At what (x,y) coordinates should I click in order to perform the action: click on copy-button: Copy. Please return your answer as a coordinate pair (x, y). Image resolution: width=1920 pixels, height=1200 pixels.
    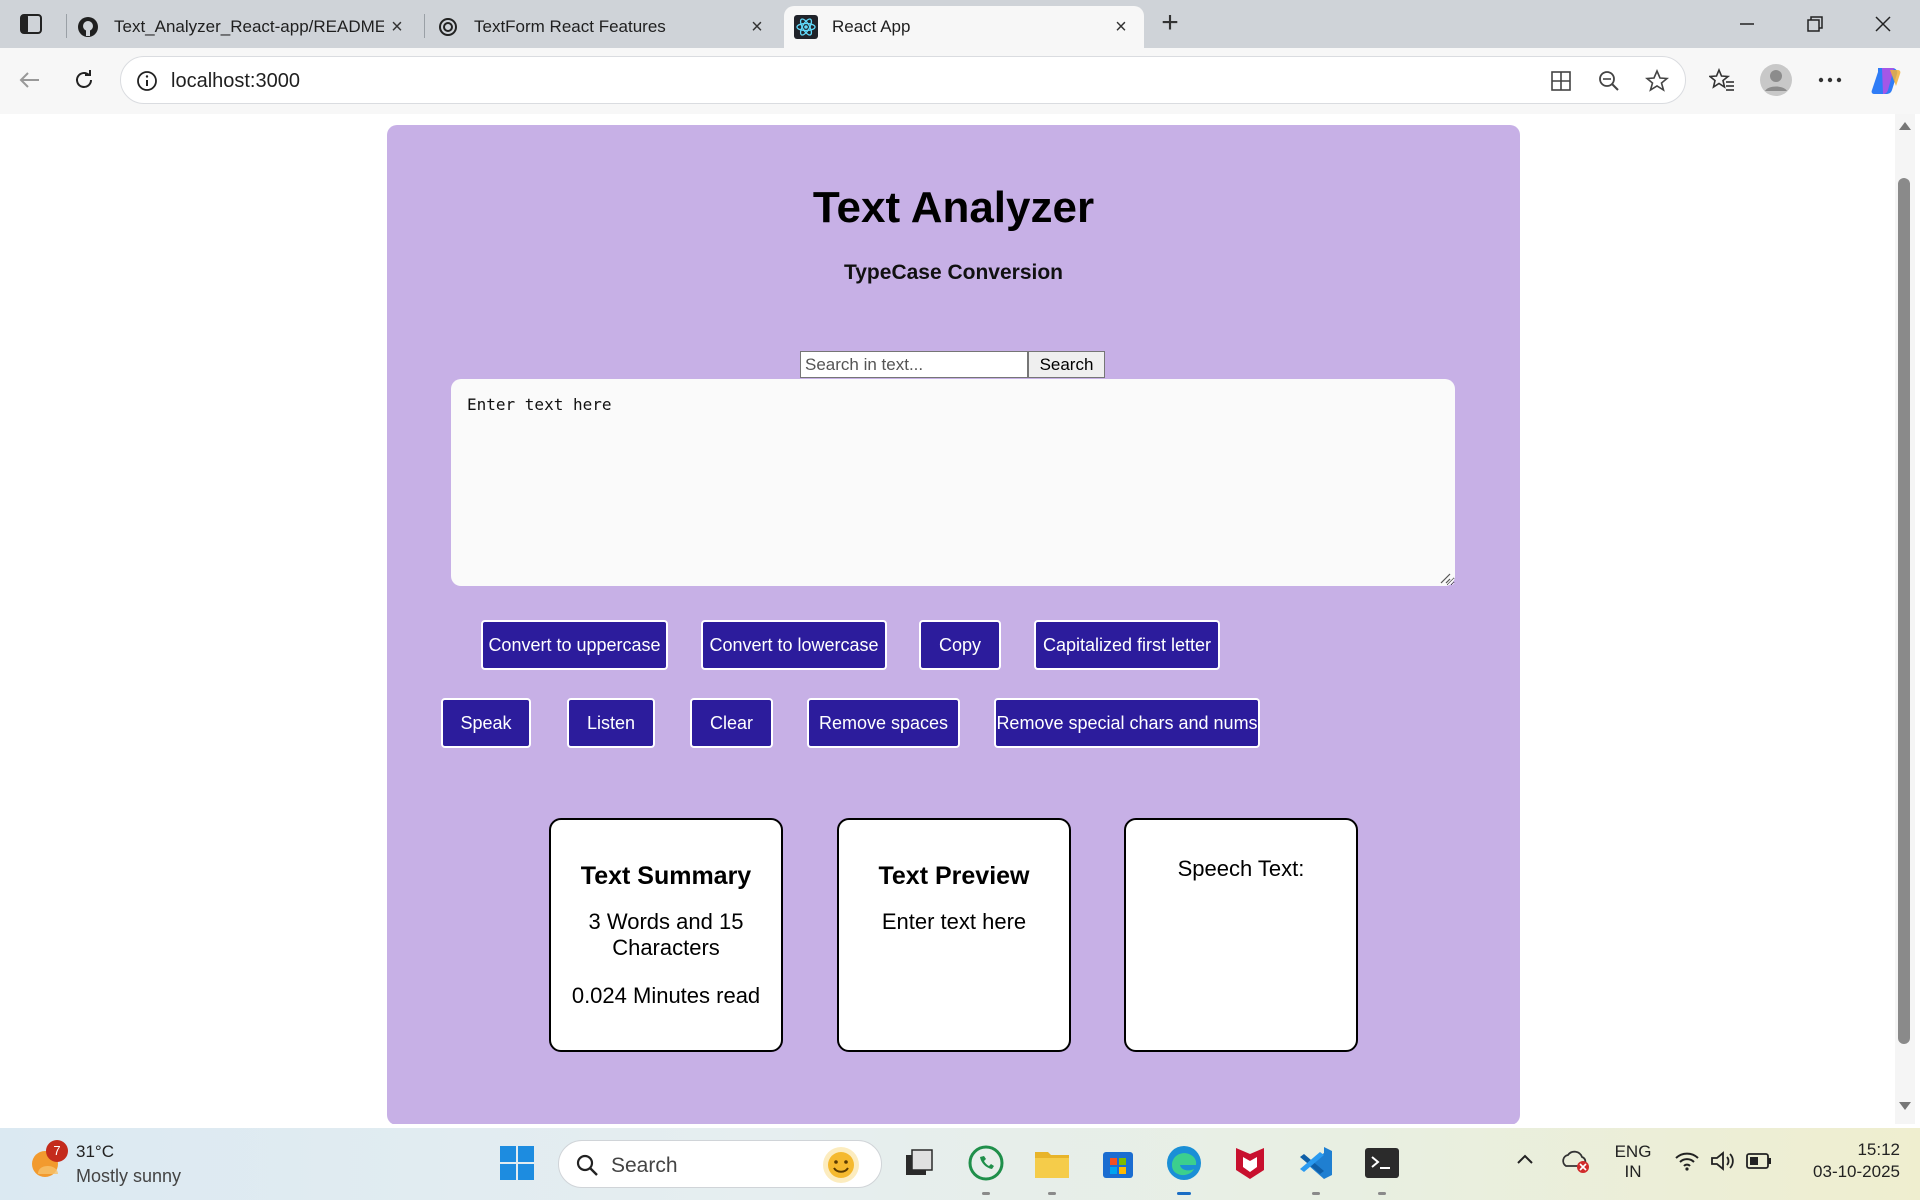
    Looking at the image, I should click on (960, 645).